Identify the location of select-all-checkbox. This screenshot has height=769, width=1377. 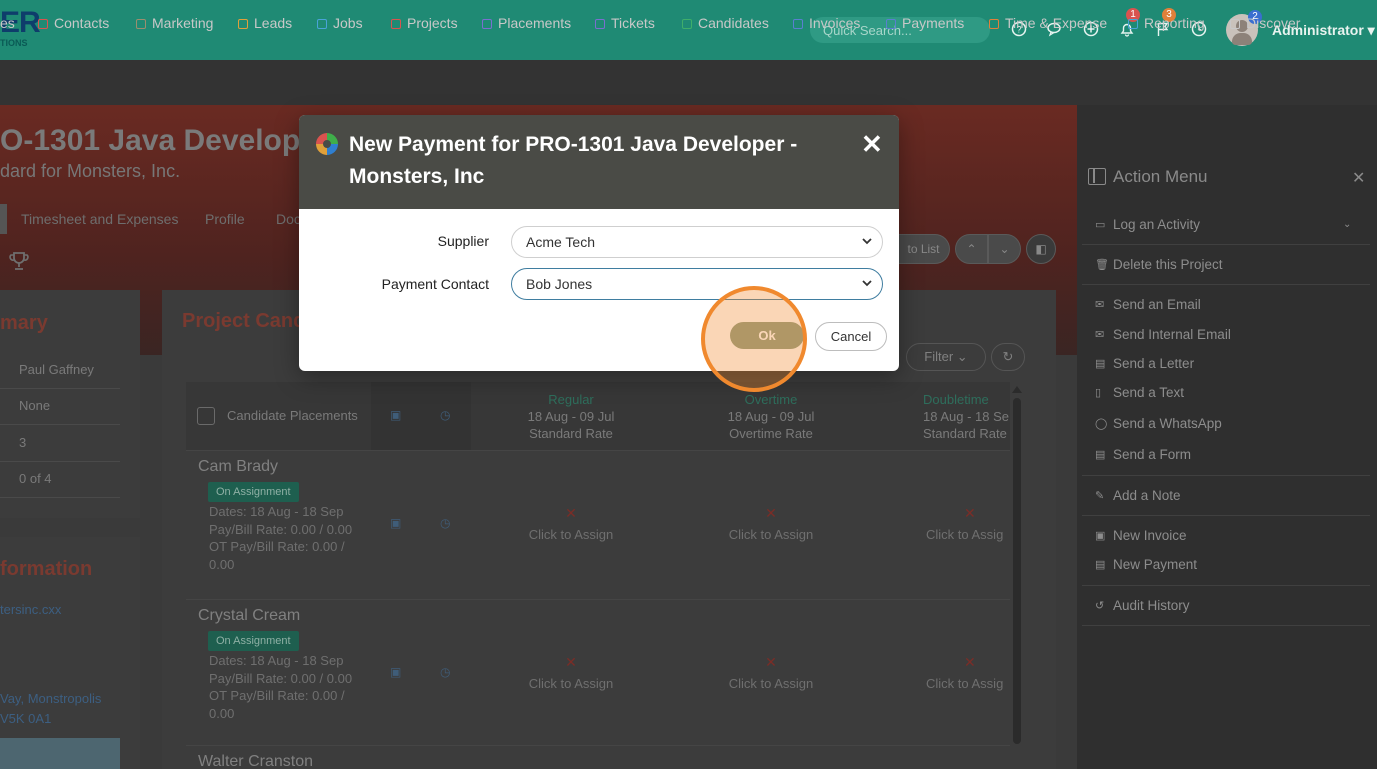
(206, 416).